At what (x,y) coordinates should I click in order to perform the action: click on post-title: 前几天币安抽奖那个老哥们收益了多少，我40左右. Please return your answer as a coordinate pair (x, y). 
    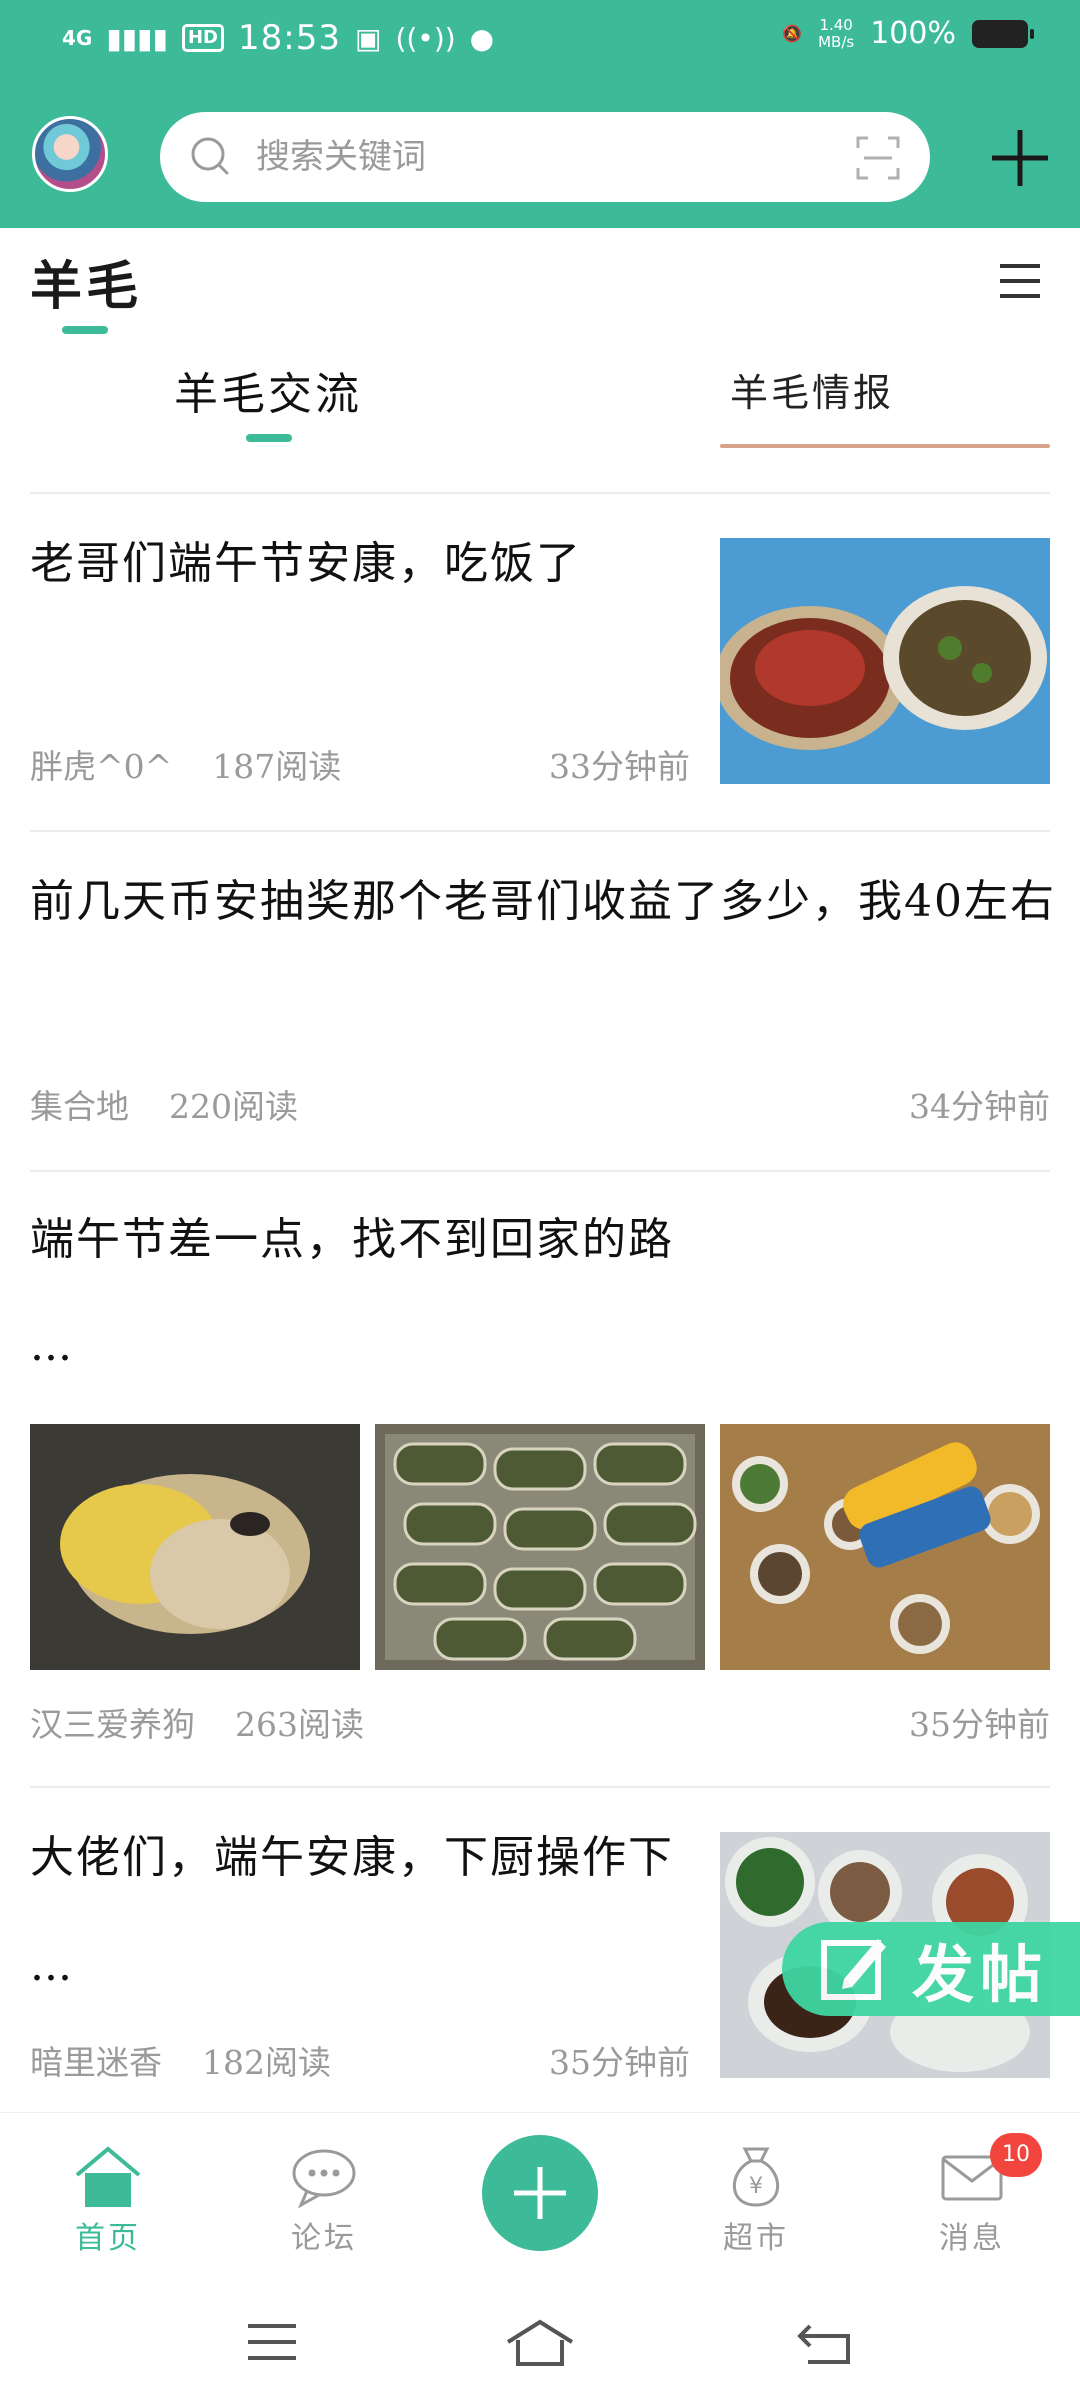
    Looking at the image, I should click on (545, 902).